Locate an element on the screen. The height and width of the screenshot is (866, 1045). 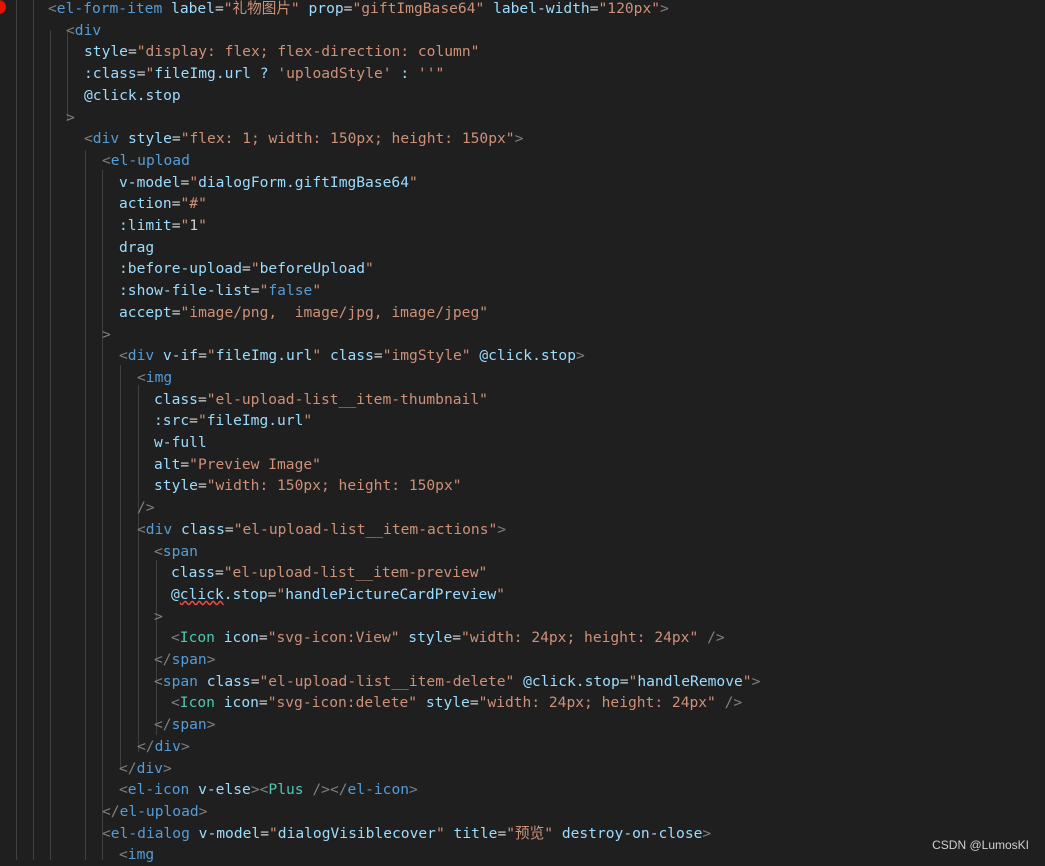
code-line: style="width: 150px; height: 150px" is located at coordinates (308, 486).